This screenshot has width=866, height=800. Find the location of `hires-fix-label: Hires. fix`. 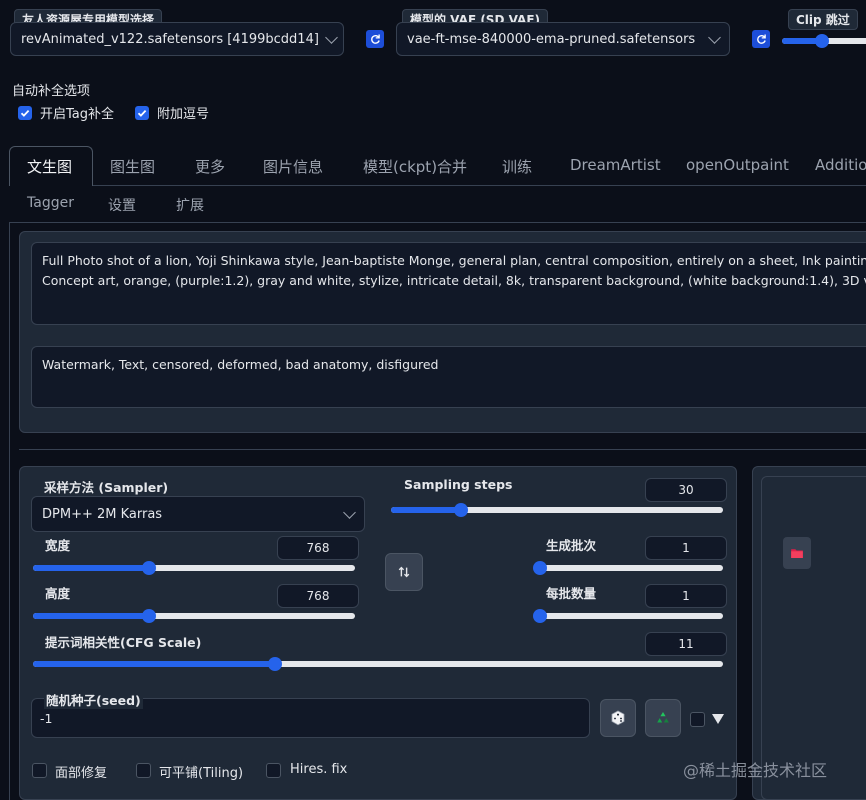

hires-fix-label: Hires. fix is located at coordinates (319, 769).